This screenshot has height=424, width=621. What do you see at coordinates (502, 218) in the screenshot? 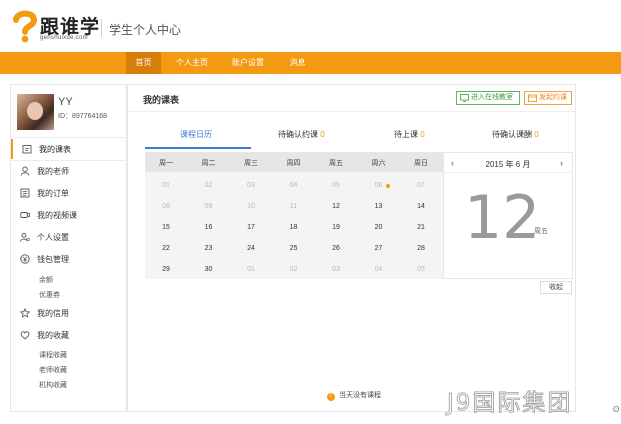
I see `selected-day-number: 12` at bounding box center [502, 218].